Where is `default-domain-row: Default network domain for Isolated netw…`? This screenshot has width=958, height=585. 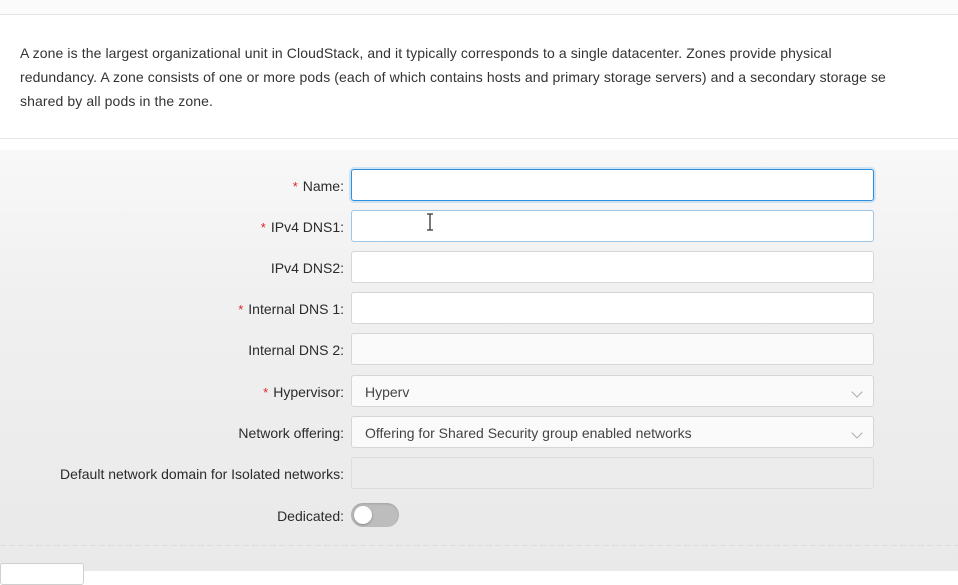 default-domain-row: Default network domain for Isolated netw… is located at coordinates (479, 474).